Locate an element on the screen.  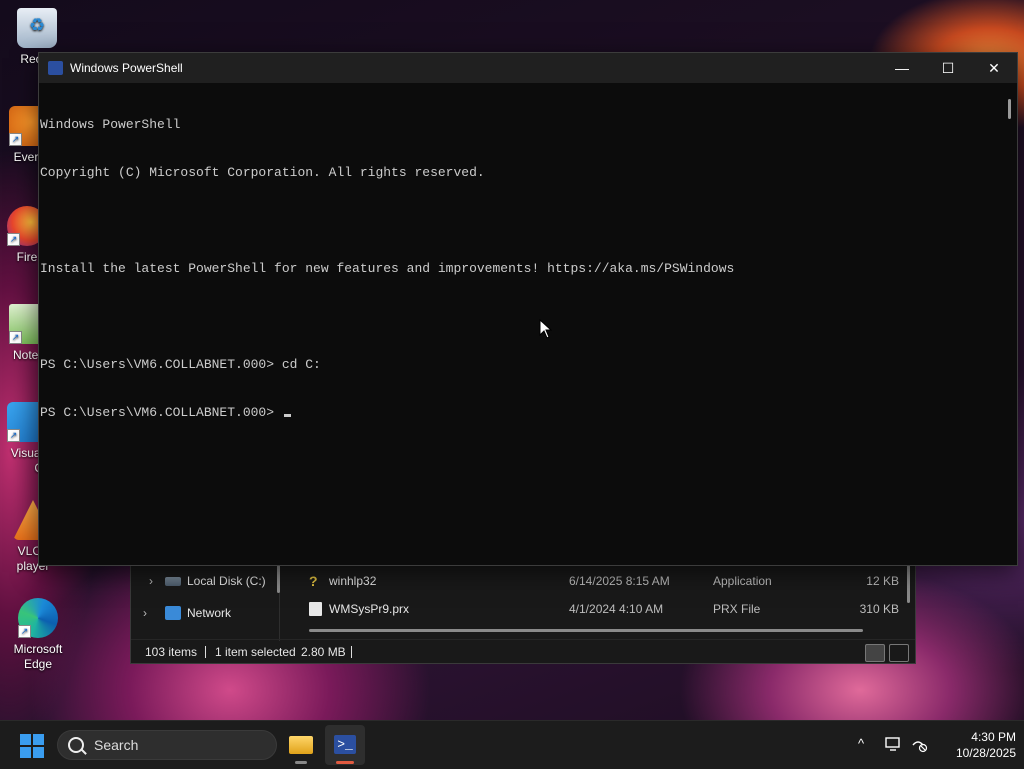
show-hidden-icons-button: ^ is located at coordinates (861, 744).